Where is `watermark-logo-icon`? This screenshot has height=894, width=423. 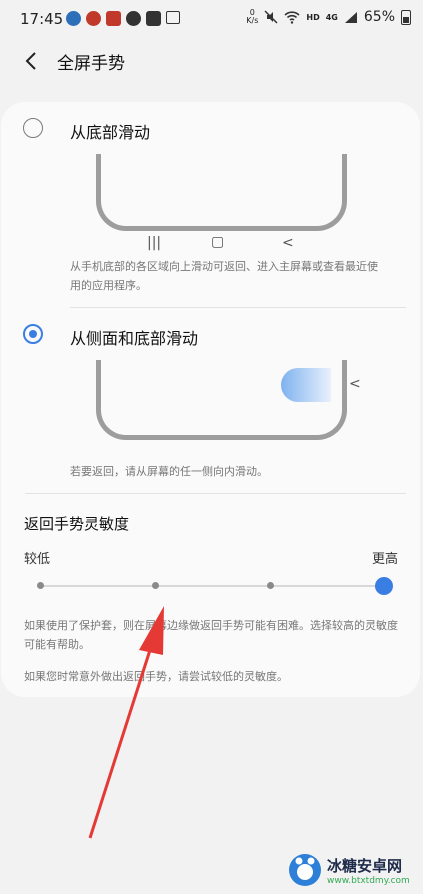
watermark-logo-icon is located at coordinates (305, 870).